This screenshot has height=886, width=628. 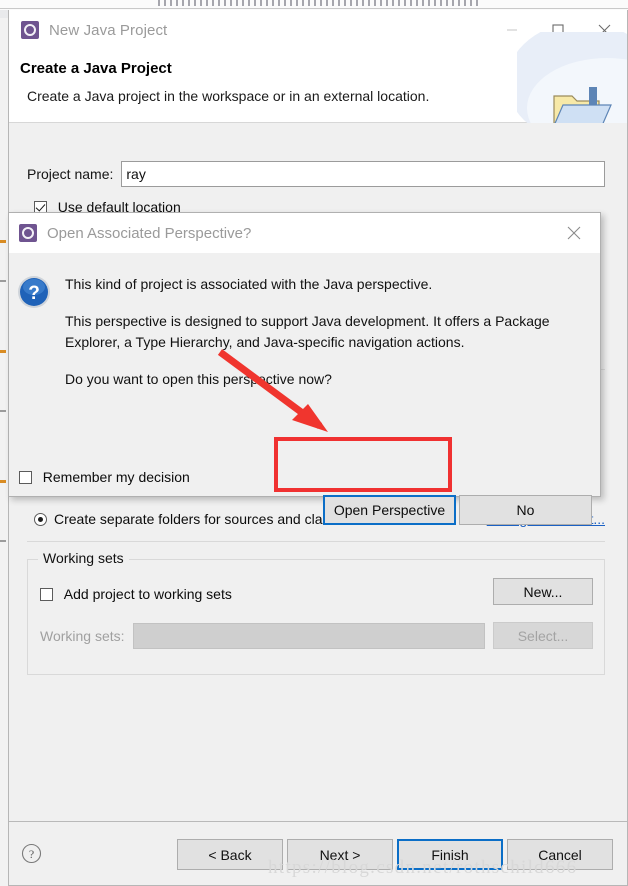 I want to click on project-name-label: Project name:, so click(x=70, y=174).